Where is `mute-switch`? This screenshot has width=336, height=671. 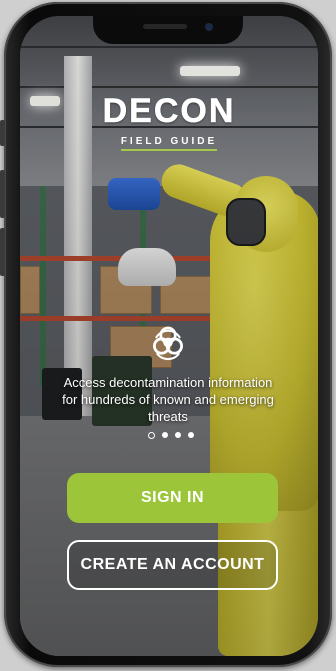
mute-switch is located at coordinates (2, 133).